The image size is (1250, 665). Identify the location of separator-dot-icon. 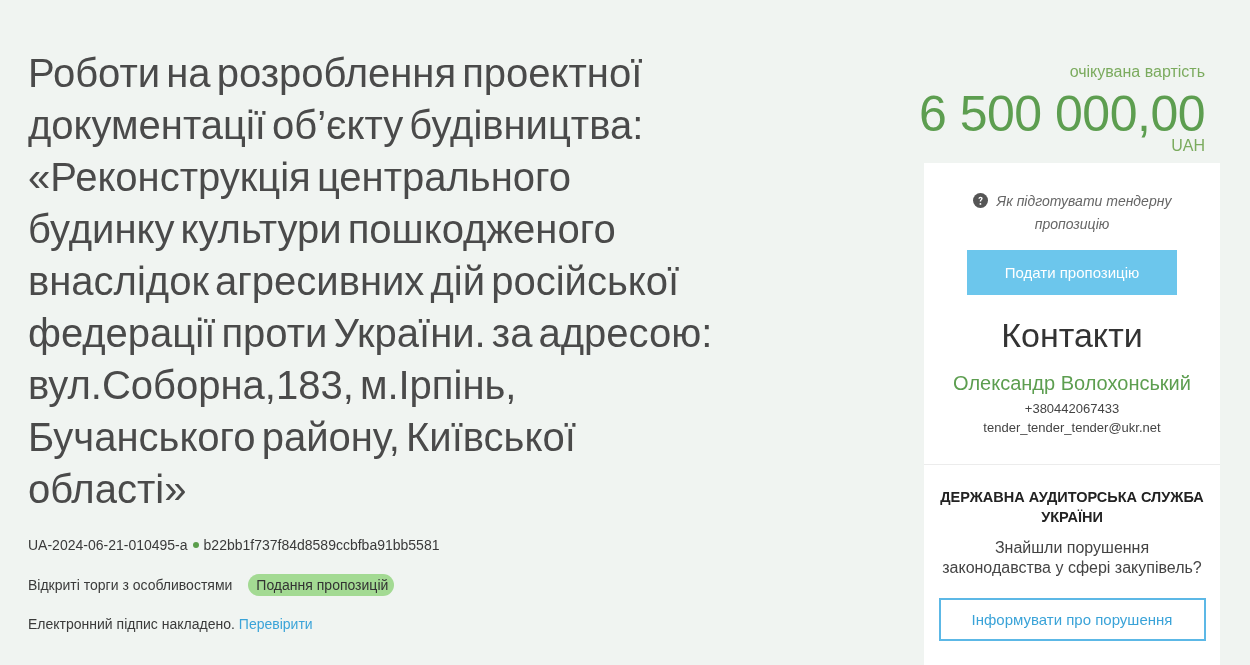
(195, 545).